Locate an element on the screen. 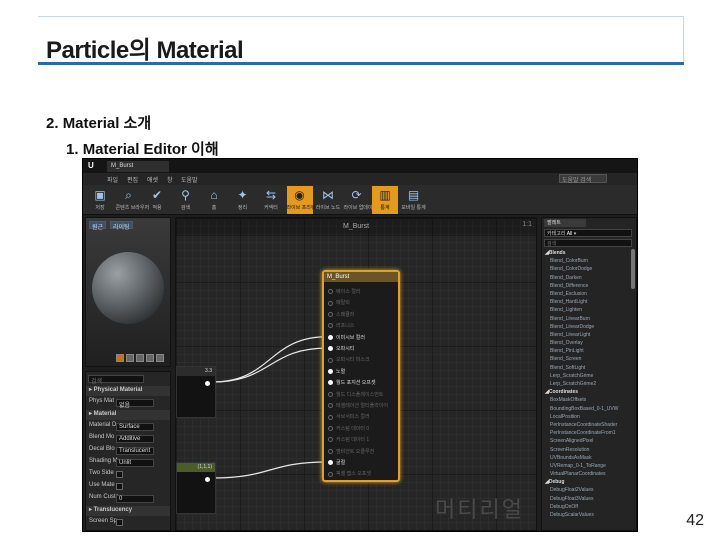 Image resolution: width=720 pixels, height=540 pixels. palette-item: Blend_Overlay is located at coordinates (587, 343).